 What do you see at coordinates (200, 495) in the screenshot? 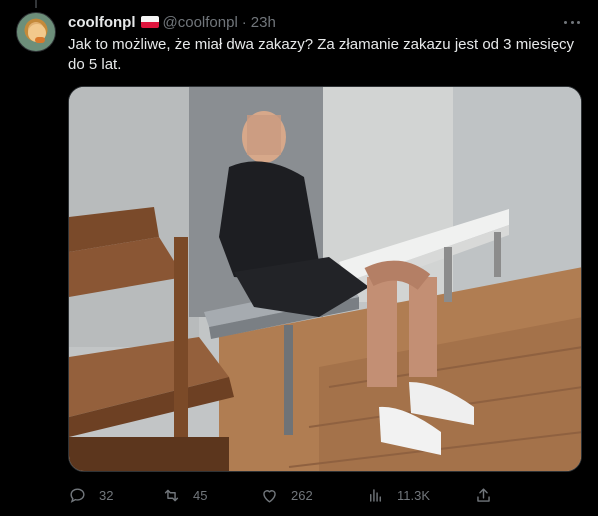
I see `repost-count: 45` at bounding box center [200, 495].